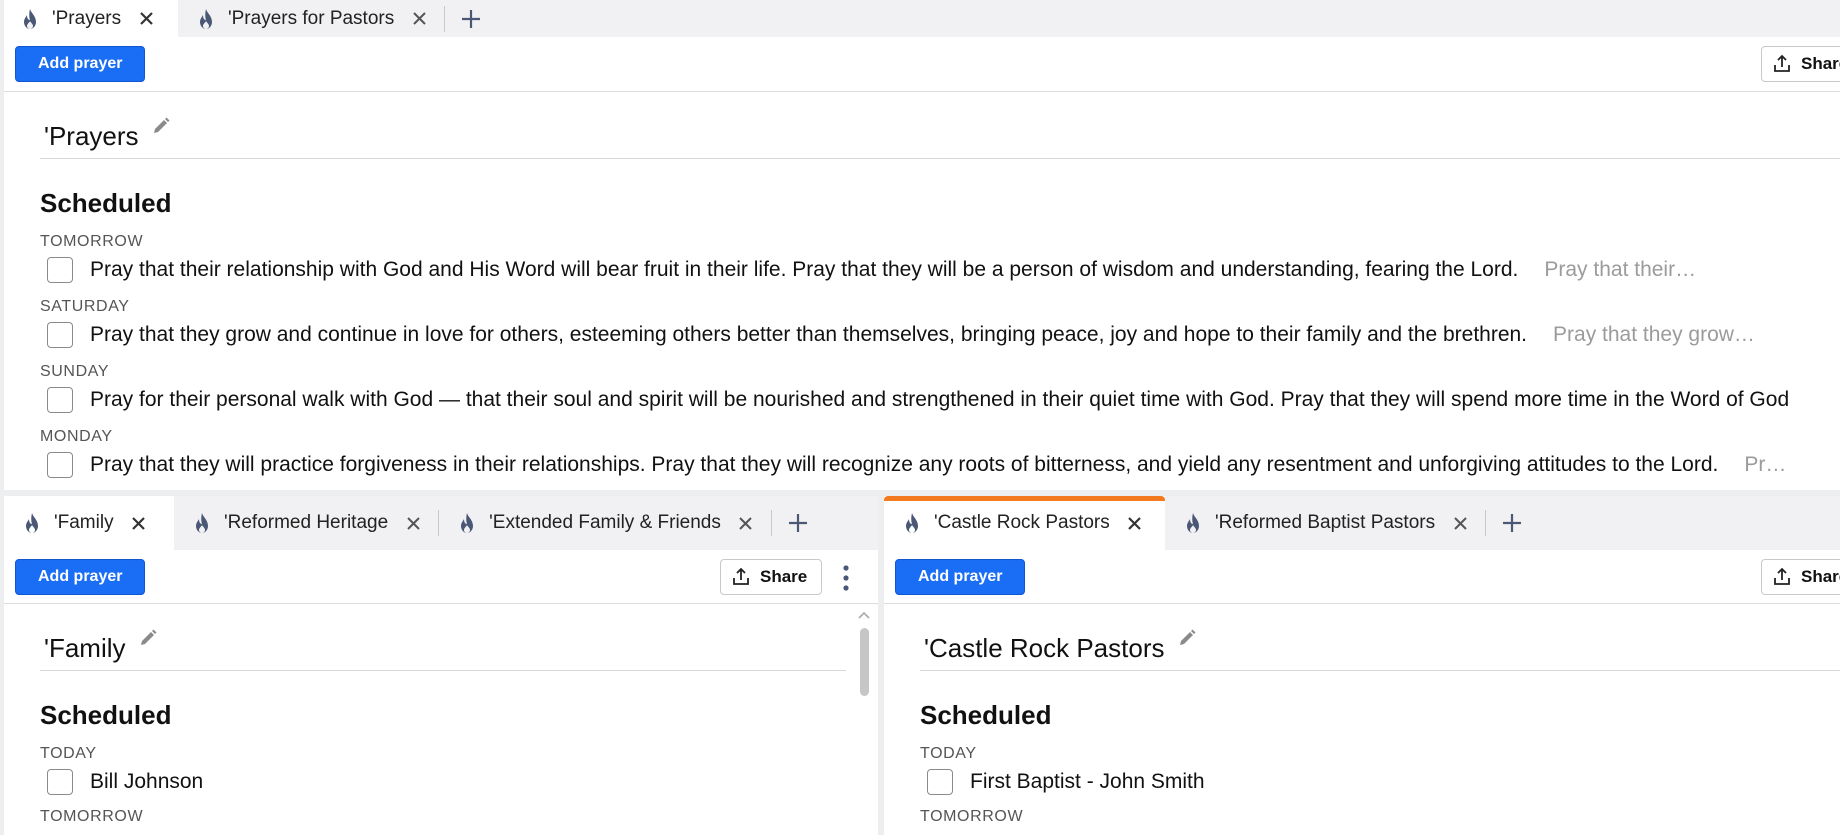  I want to click on kebab-icon, so click(846, 578).